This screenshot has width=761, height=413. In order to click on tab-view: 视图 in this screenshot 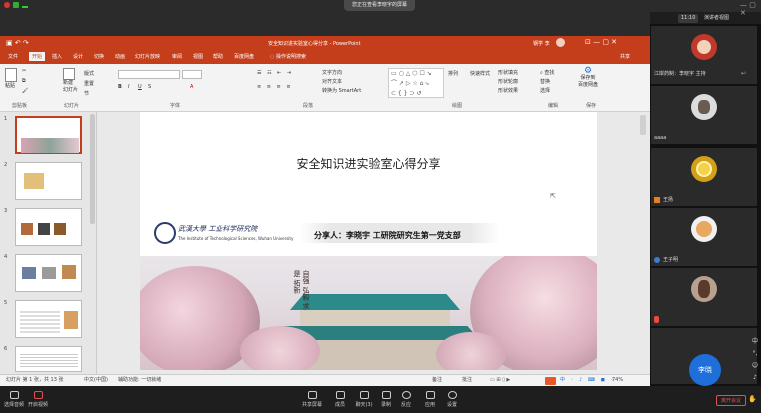, I will do `click(198, 56)`.